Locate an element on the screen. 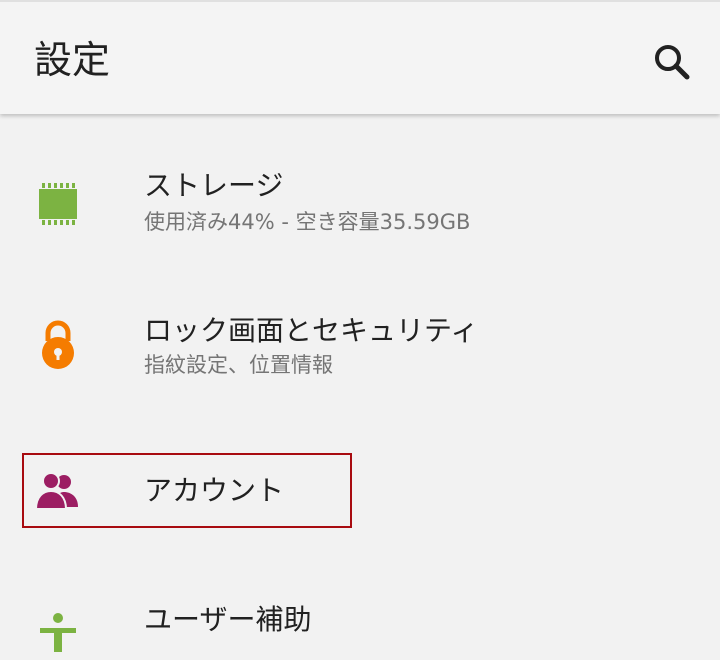  accessibility-title: ユーザー補助 is located at coordinates (228, 619).